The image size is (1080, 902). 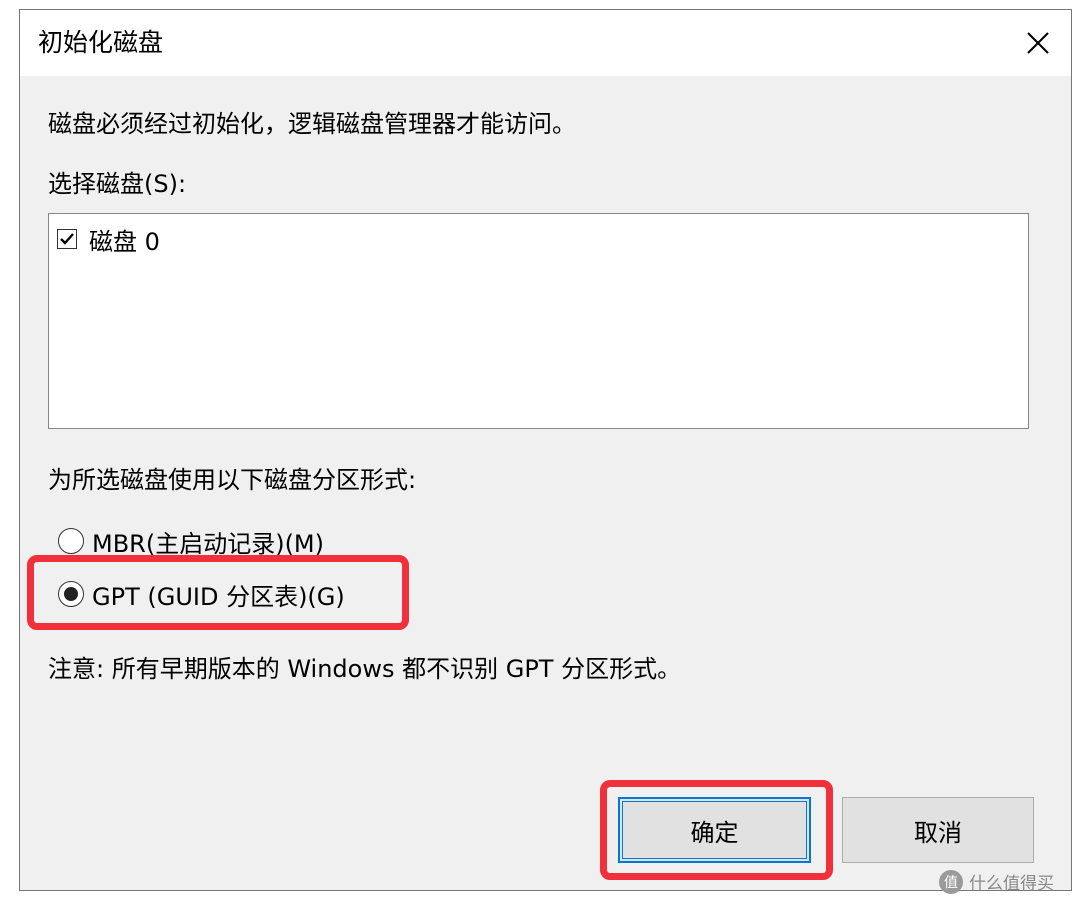 I want to click on close-icon, so click(x=1038, y=43).